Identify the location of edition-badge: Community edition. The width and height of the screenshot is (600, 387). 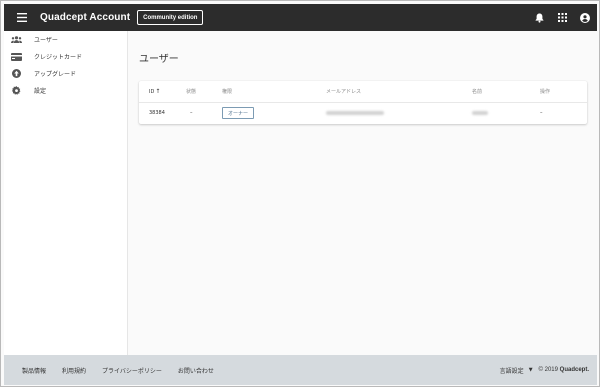
(170, 17).